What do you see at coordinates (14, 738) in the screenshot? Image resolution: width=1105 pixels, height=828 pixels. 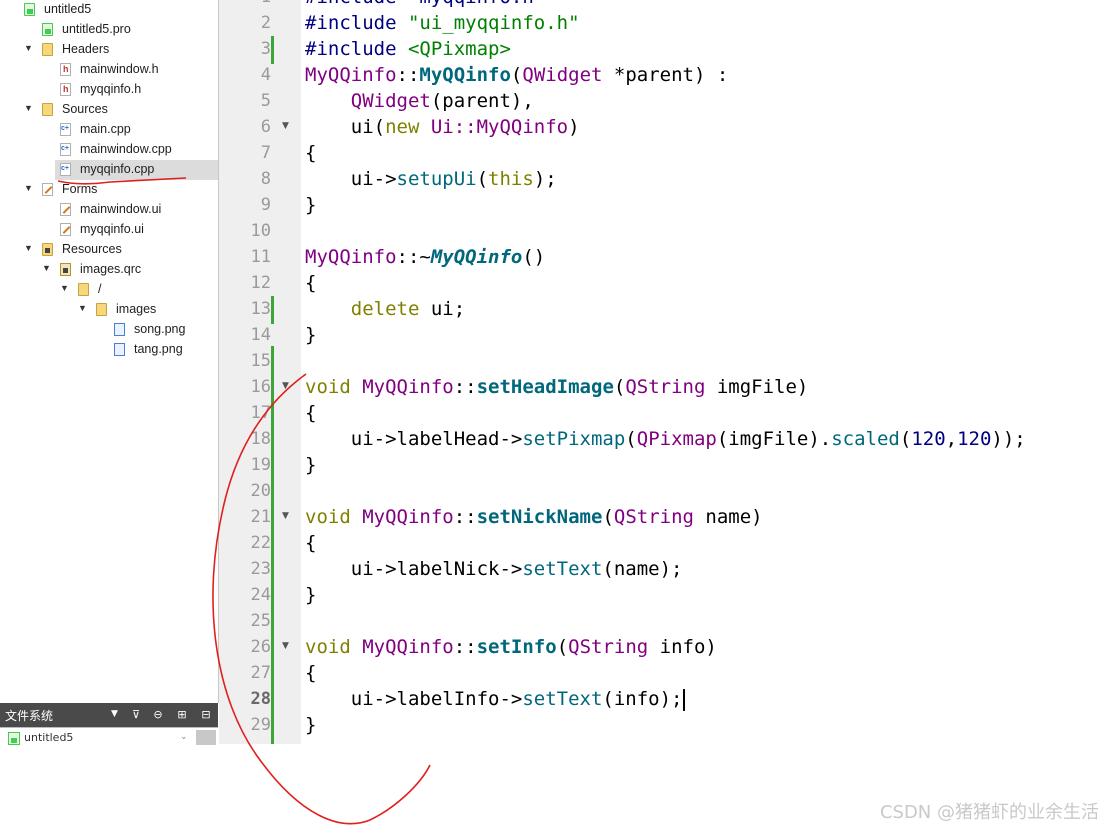 I see `qt-project-icon` at bounding box center [14, 738].